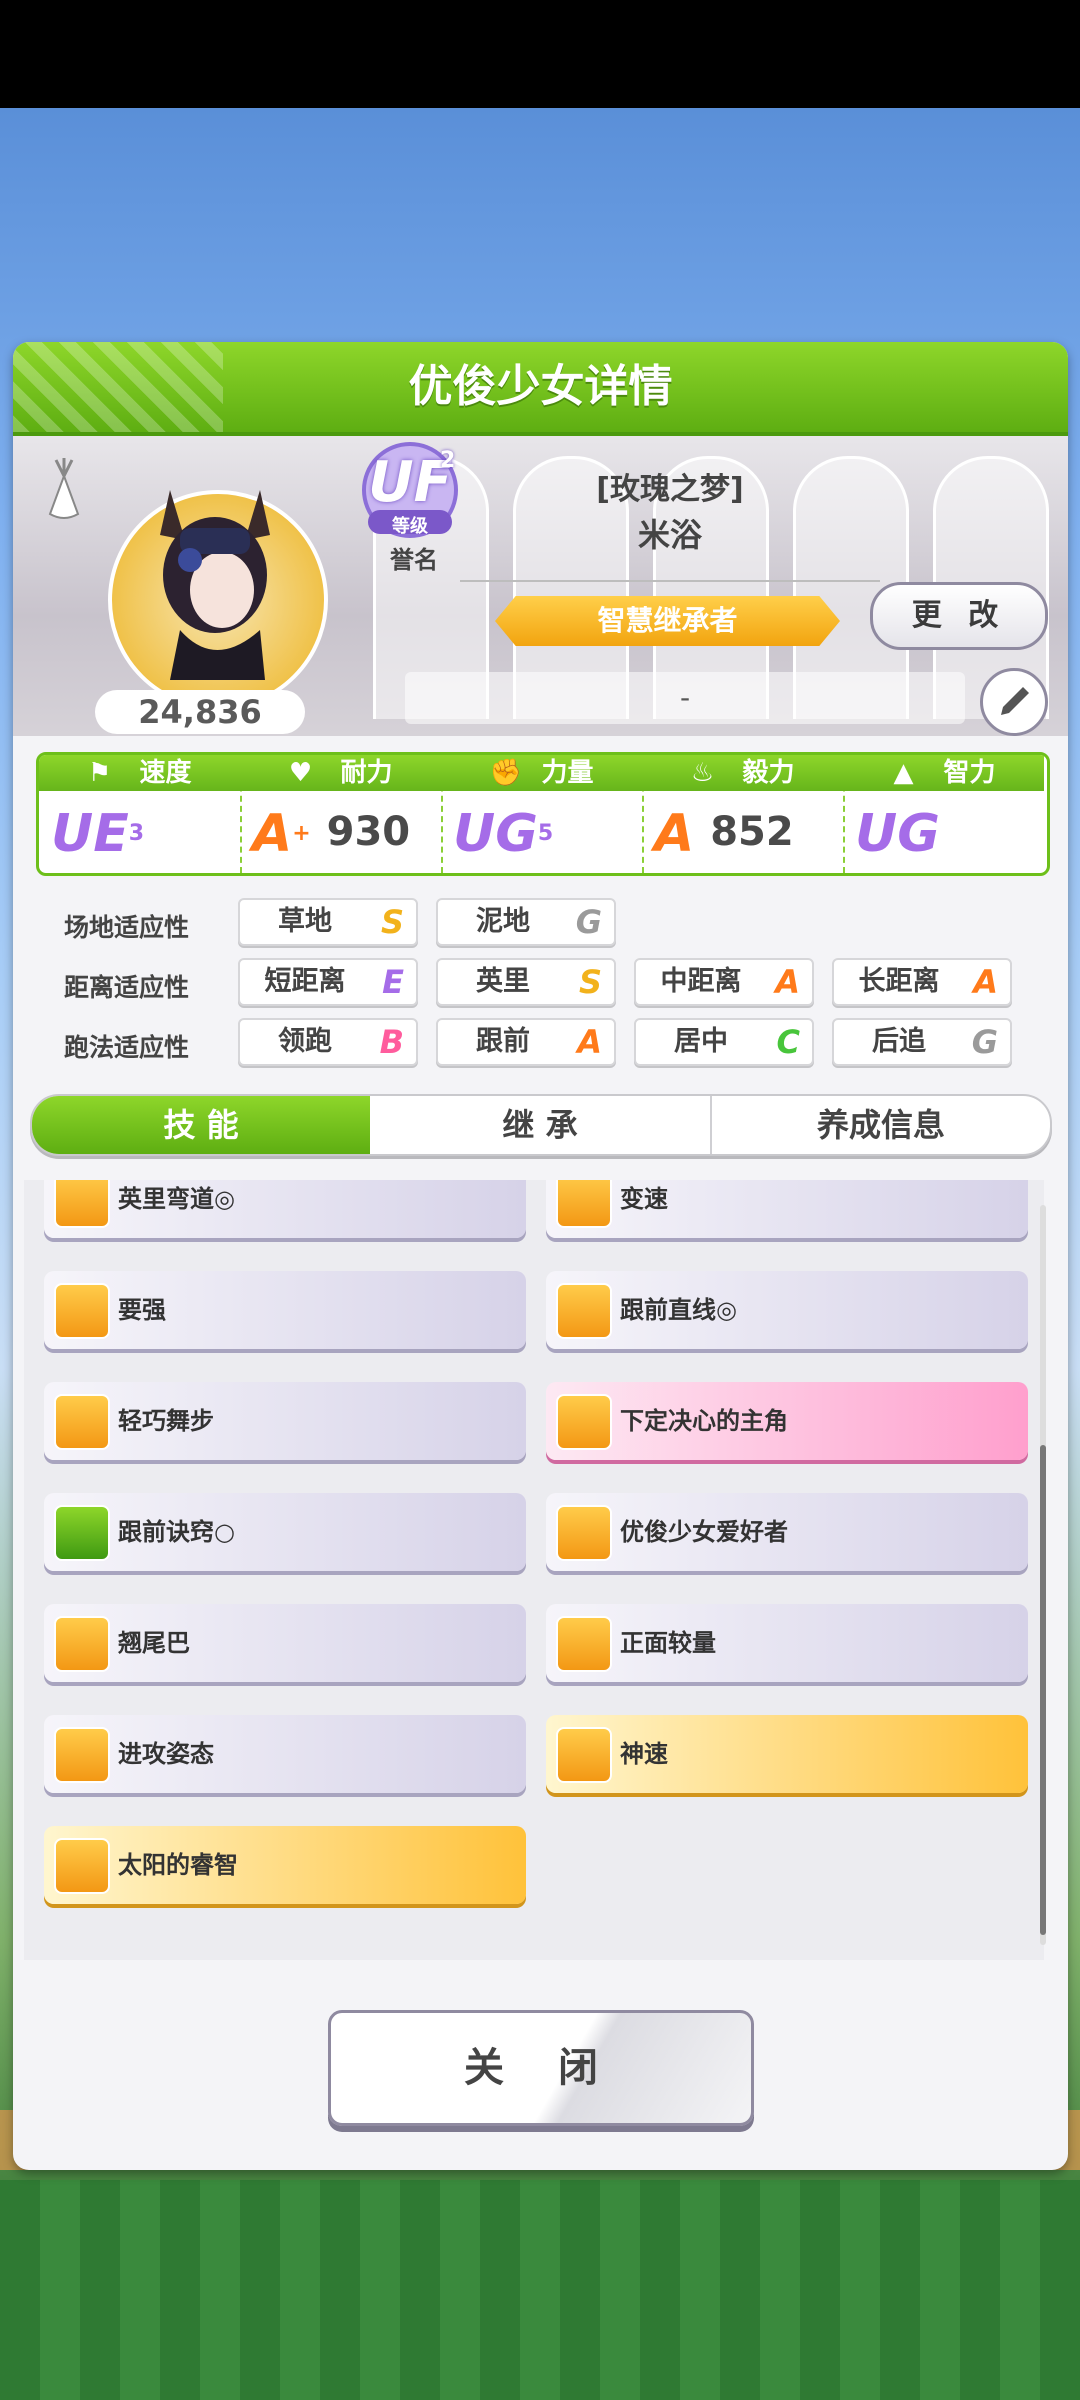 The height and width of the screenshot is (2400, 1080). What do you see at coordinates (328, 982) in the screenshot?
I see `aptitude-sprint: 短距离 E` at bounding box center [328, 982].